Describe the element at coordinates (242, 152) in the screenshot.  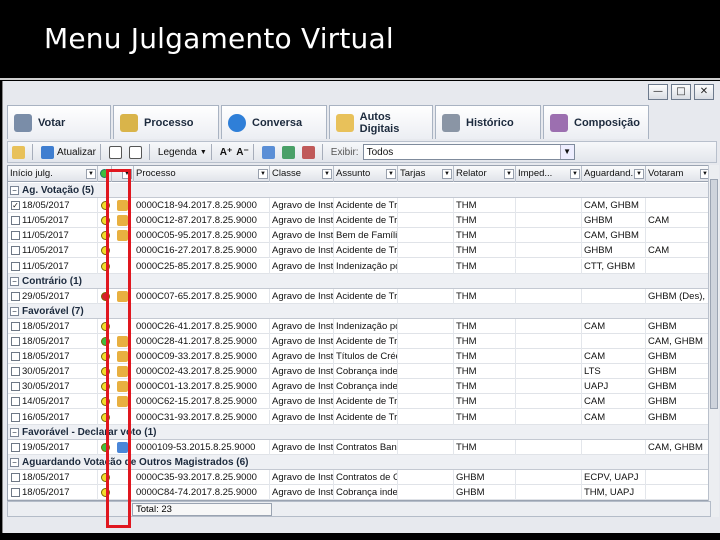
I see `decrease-font-button: A⁻` at that location.